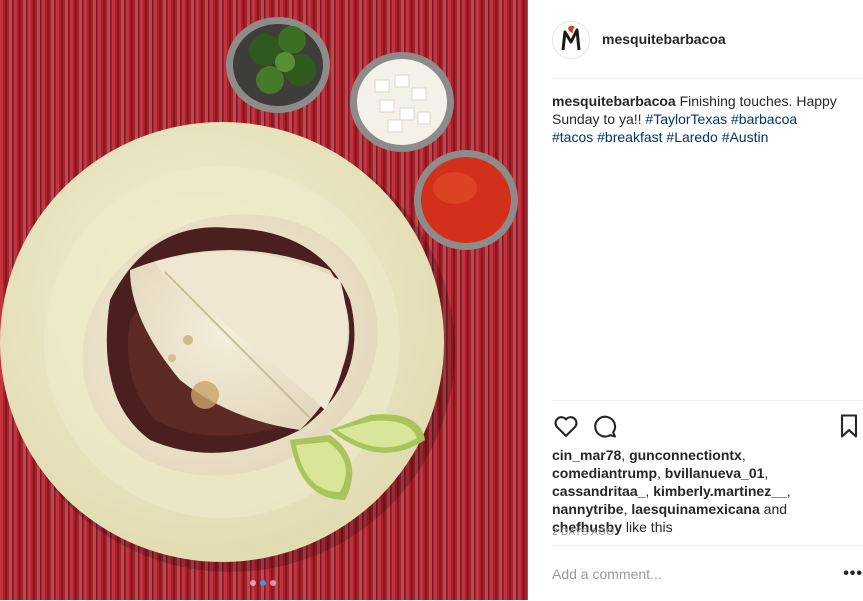 This screenshot has height=601, width=863. What do you see at coordinates (686, 119) in the screenshot?
I see `hashtag-link: #TaylorTexas` at bounding box center [686, 119].